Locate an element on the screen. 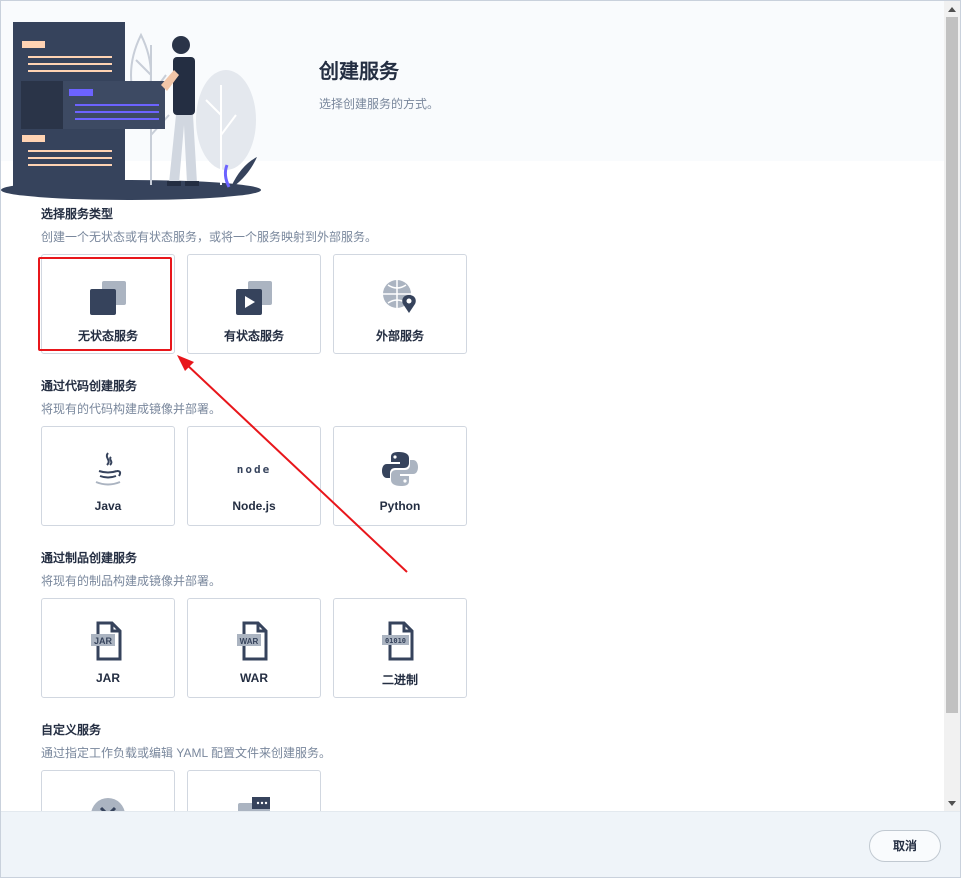  scroll-up-arrow-icon is located at coordinates (952, 9).